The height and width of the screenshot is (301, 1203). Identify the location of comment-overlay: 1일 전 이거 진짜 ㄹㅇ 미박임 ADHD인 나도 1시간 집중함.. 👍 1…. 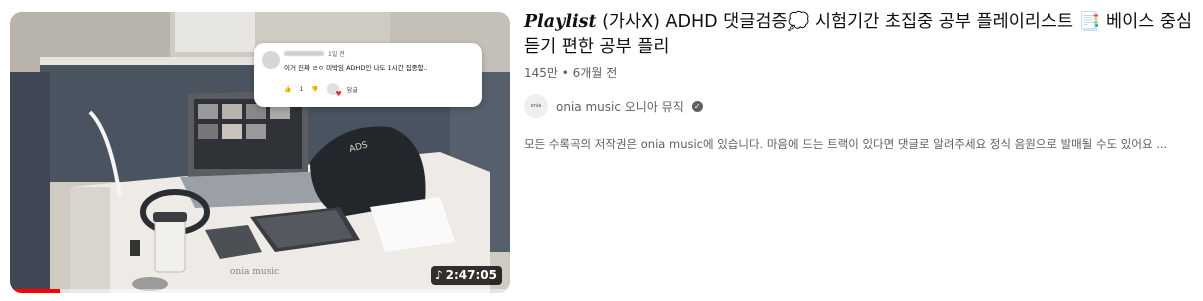
(368, 75).